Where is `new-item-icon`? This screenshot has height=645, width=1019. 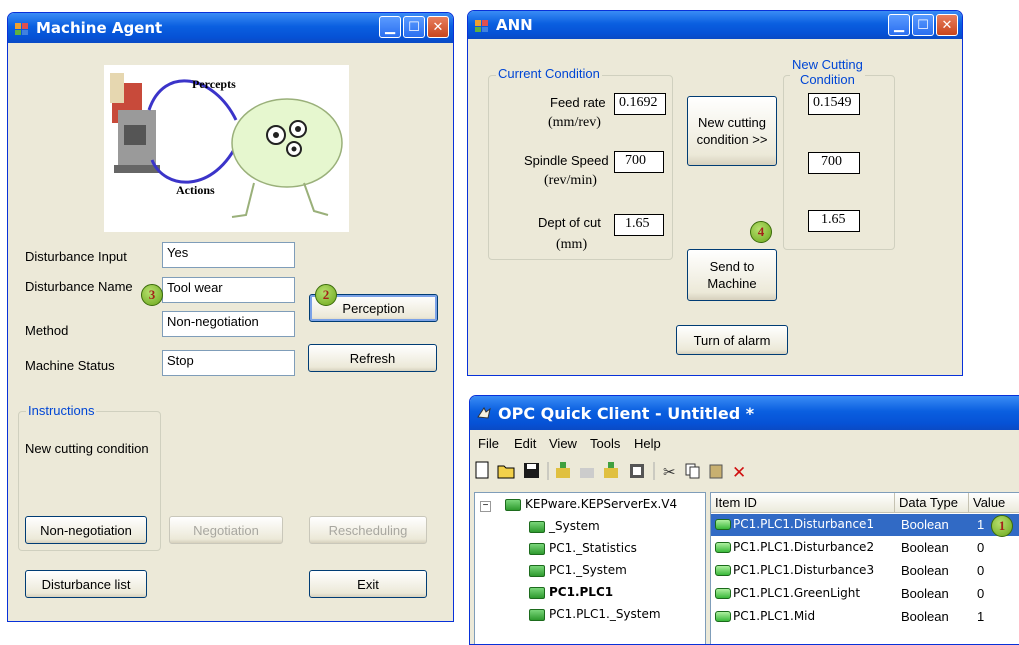 new-item-icon is located at coordinates (611, 470).